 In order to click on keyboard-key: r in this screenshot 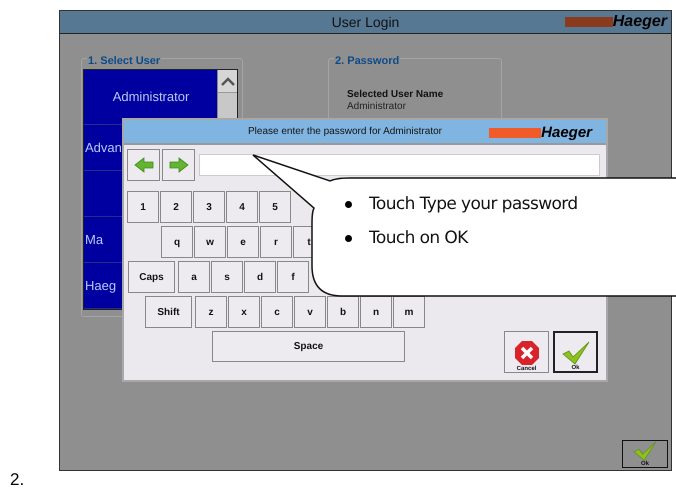, I will do `click(276, 242)`.